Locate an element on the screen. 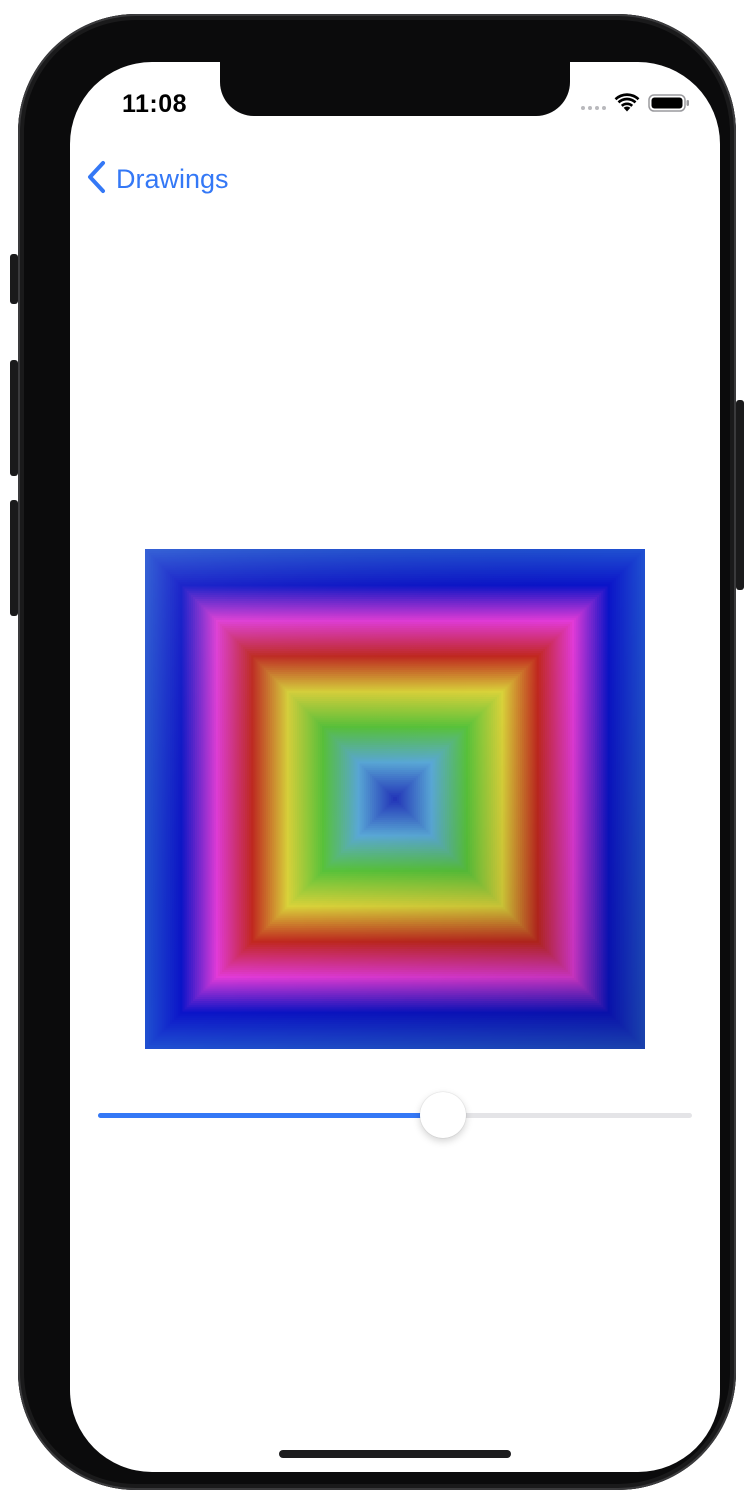 The image size is (754, 1495). chevron-left-icon is located at coordinates (97, 179).